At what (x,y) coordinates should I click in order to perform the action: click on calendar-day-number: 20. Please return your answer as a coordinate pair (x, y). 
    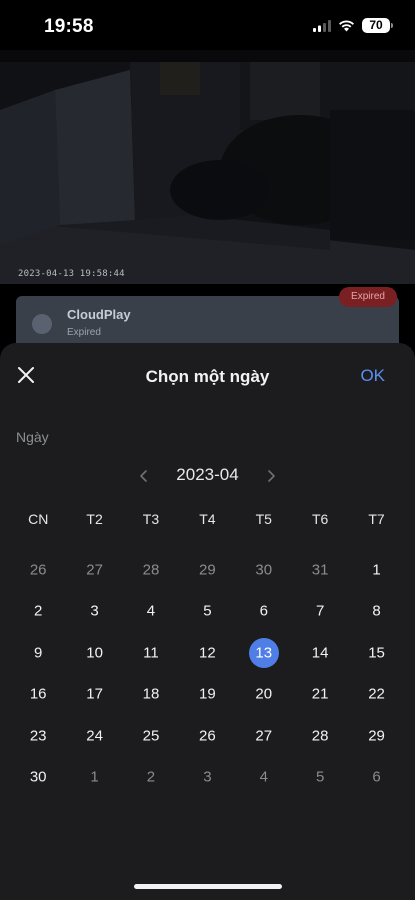
    Looking at the image, I should click on (264, 694).